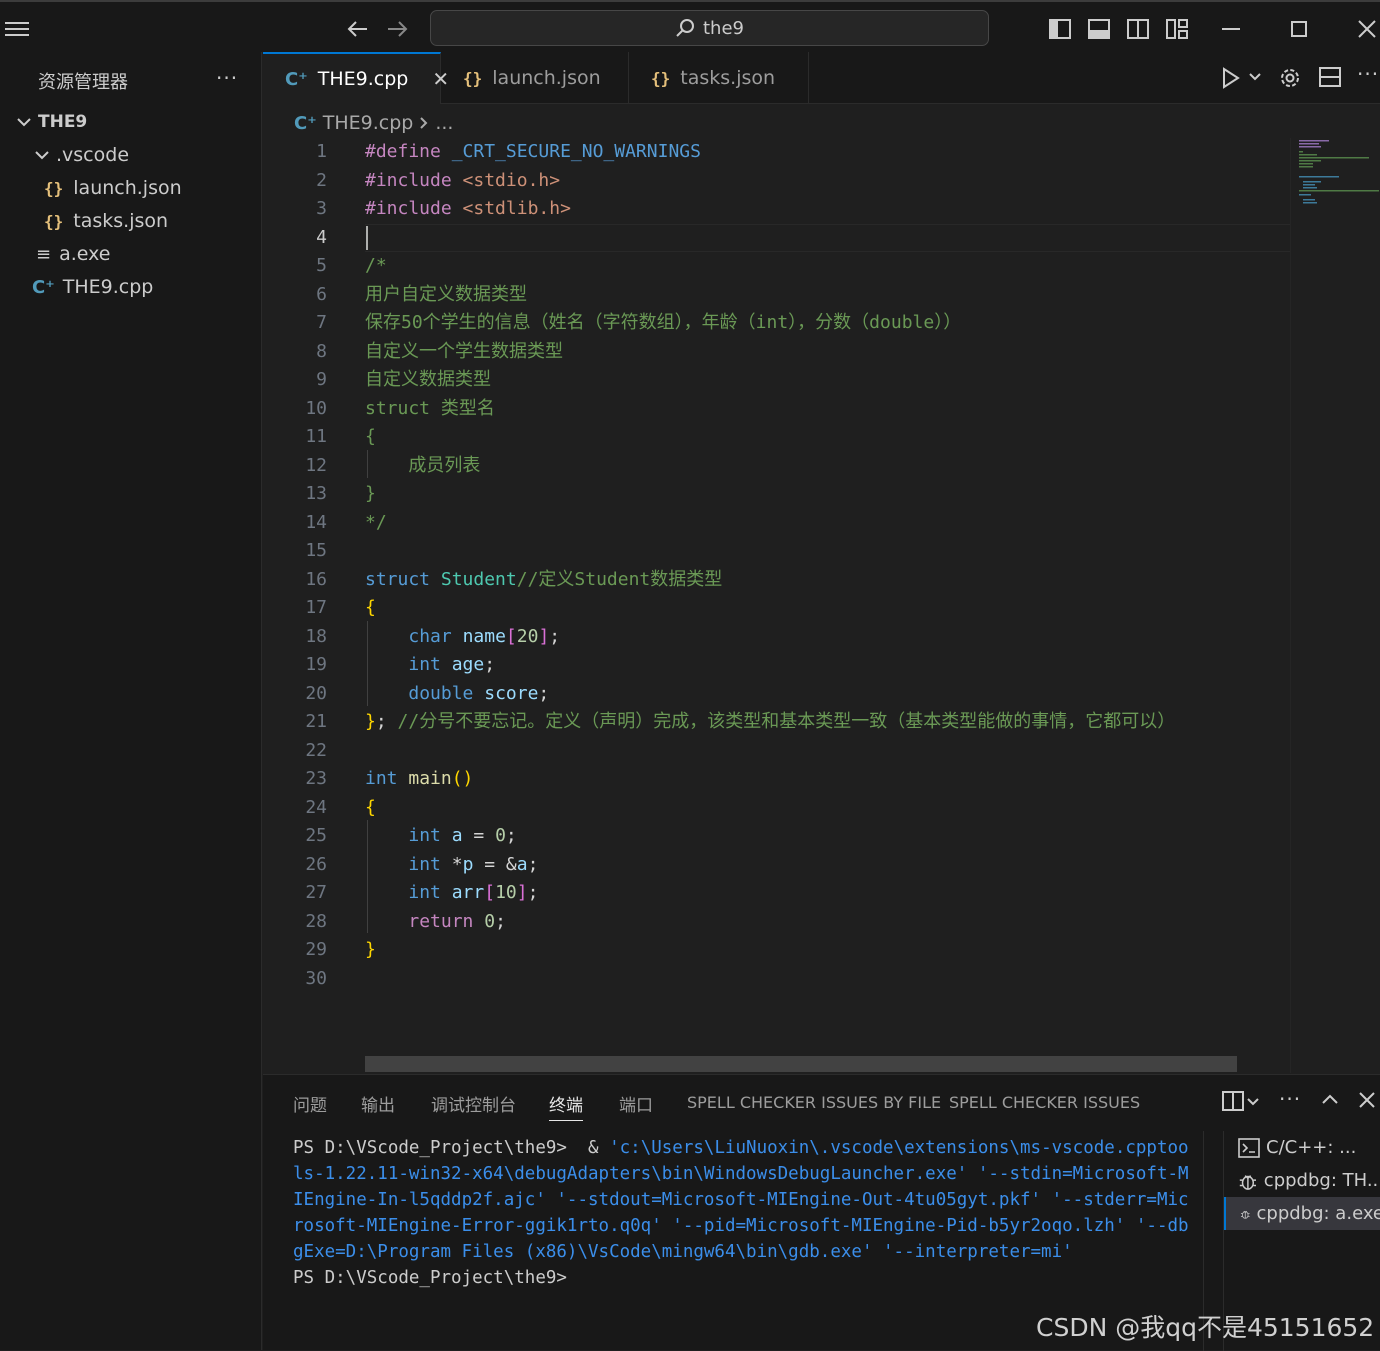 The image size is (1380, 1351). What do you see at coordinates (149, 254) in the screenshot?
I see `tree-file-a-exe: ≡ a.exe` at bounding box center [149, 254].